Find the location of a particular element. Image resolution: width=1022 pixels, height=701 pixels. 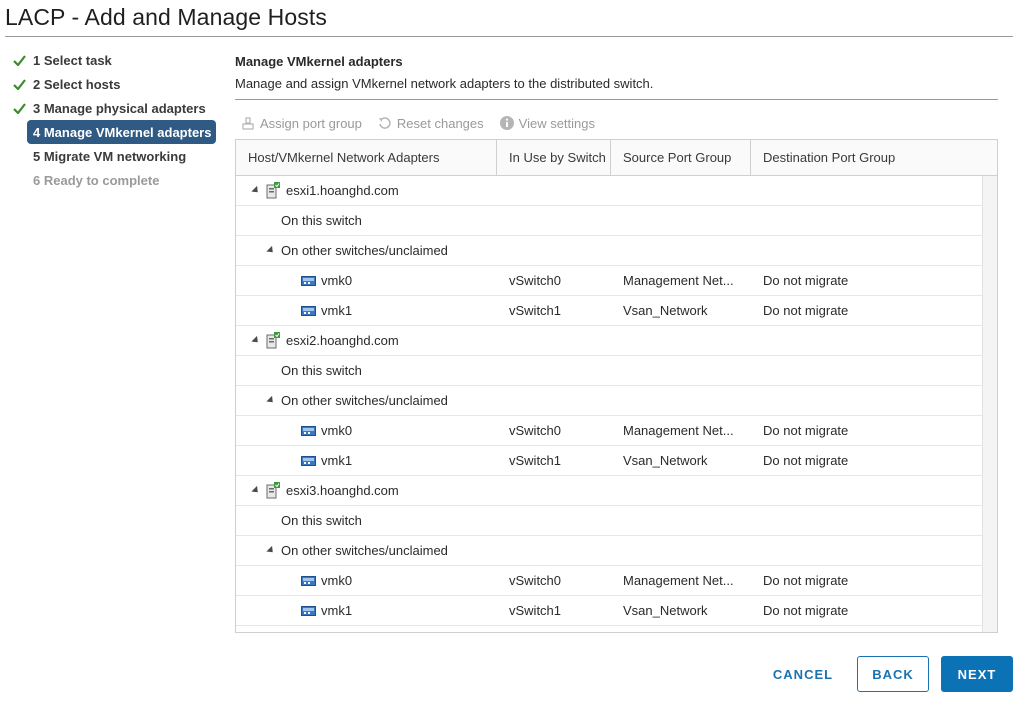

host-row: esxi1.hoanghd.com is located at coordinates (609, 191).